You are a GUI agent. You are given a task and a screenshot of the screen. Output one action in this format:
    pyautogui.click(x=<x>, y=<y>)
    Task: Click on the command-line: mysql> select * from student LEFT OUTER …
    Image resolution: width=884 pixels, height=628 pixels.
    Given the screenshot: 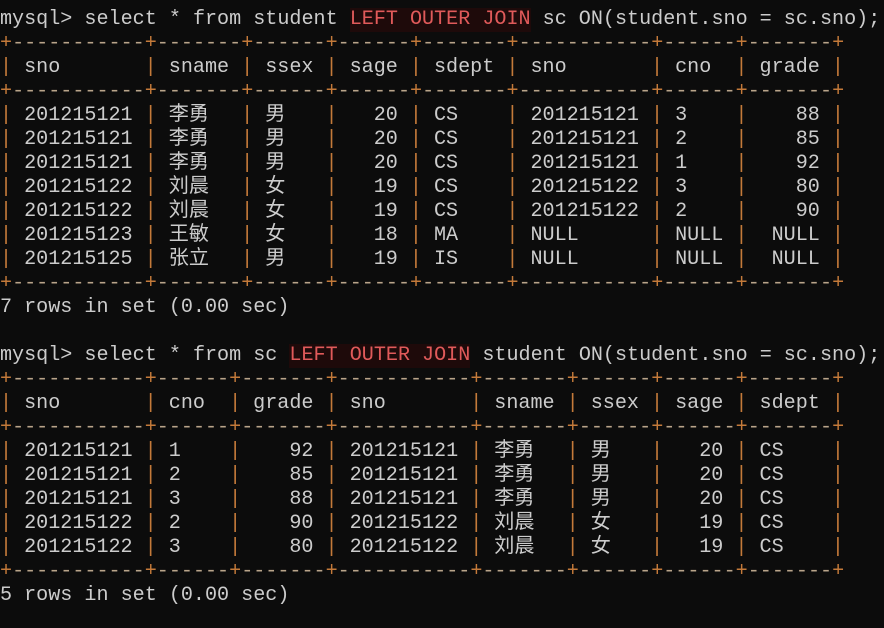 What is the action you would take?
    pyautogui.click(x=440, y=20)
    